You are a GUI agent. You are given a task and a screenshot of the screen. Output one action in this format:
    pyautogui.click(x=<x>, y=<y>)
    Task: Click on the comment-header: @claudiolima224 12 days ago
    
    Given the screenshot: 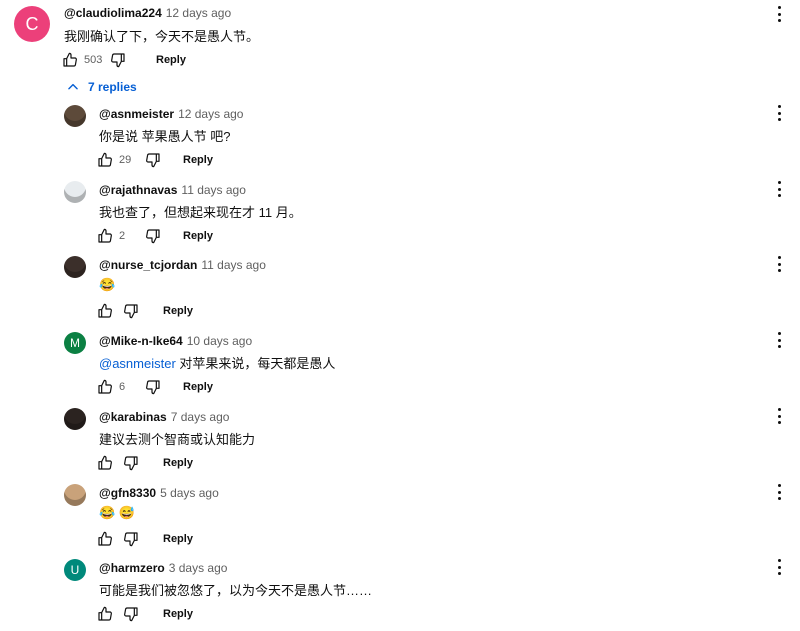 What is the action you would take?
    pyautogui.click(x=147, y=13)
    